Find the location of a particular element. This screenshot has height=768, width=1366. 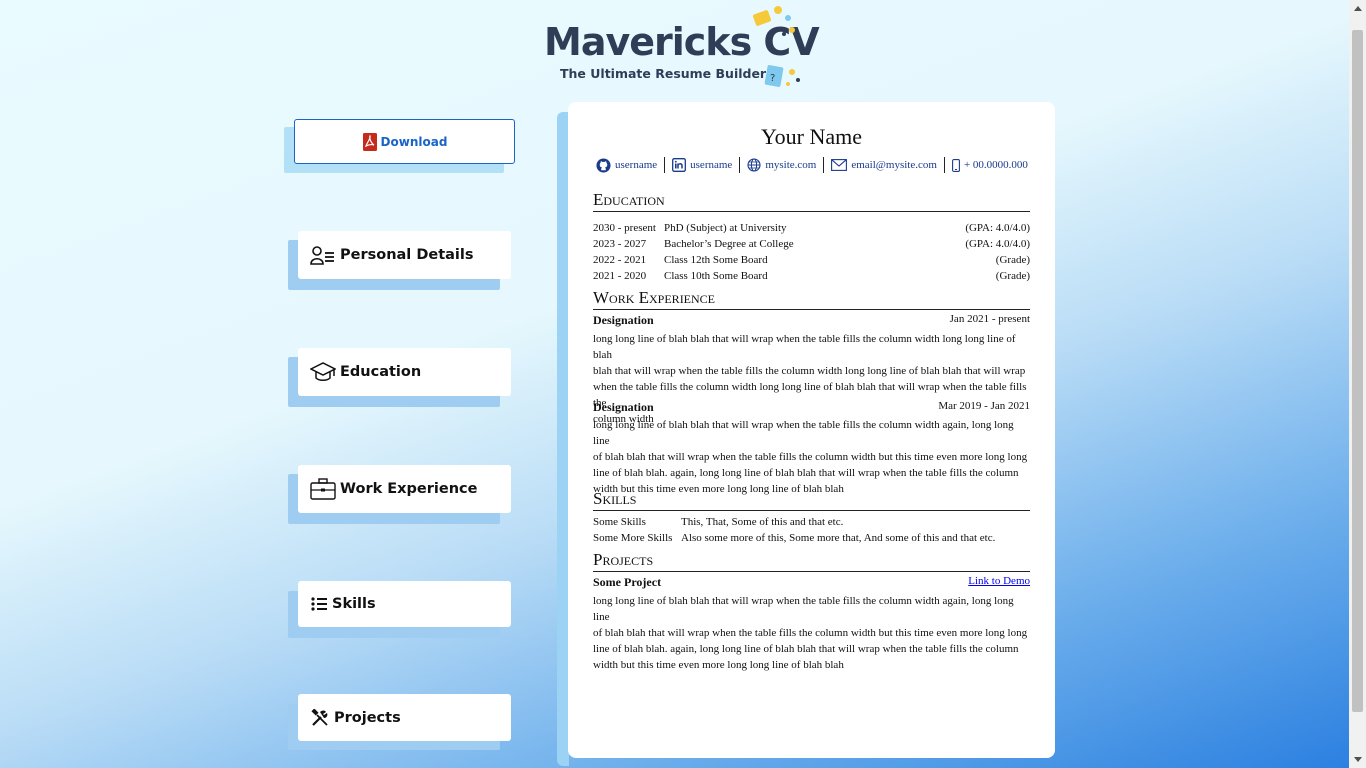

contact-website: mysite.com is located at coordinates (781, 165).